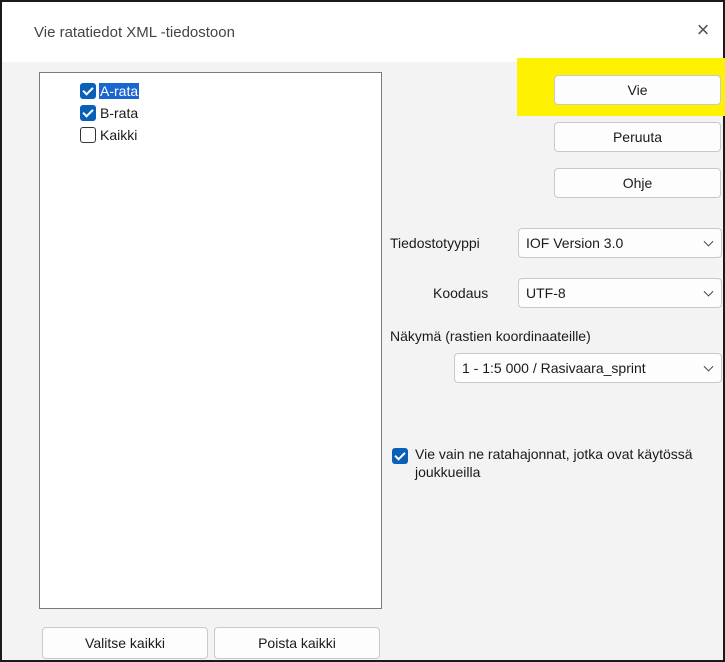  What do you see at coordinates (637, 90) in the screenshot?
I see `export-button: Vie` at bounding box center [637, 90].